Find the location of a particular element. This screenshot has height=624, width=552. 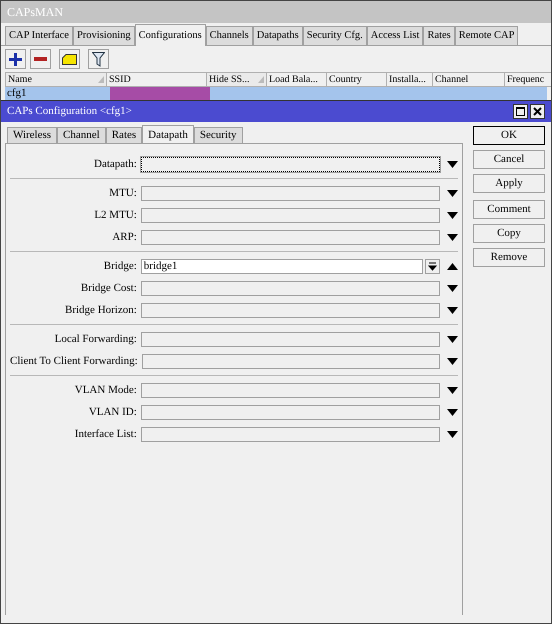

minus-icon is located at coordinates (40, 59).